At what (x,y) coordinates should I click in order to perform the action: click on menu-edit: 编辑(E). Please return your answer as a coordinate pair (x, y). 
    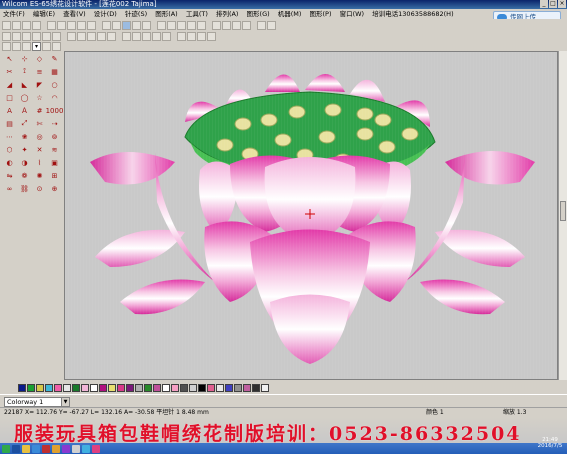
    Looking at the image, I should click on (44, 14).